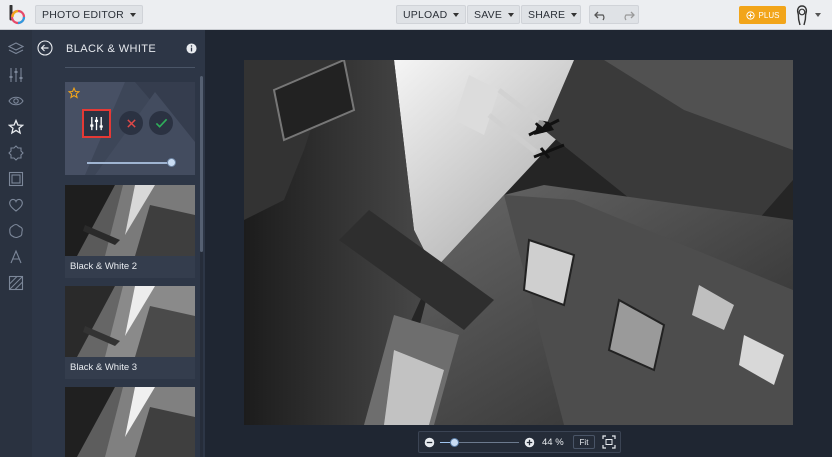  What do you see at coordinates (16, 153) in the screenshot?
I see `badge-icon` at bounding box center [16, 153].